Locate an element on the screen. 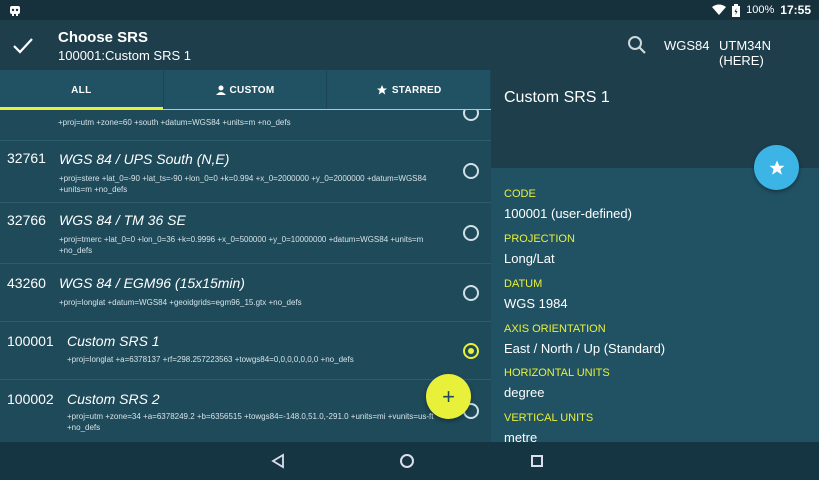  tab-label: ALL is located at coordinates (81, 90).